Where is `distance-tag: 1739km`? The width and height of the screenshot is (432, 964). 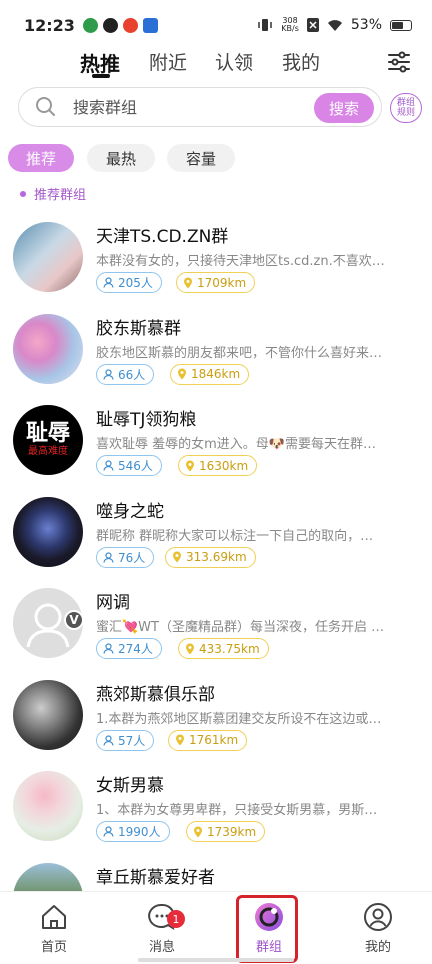
distance-tag: 1739km is located at coordinates (226, 831).